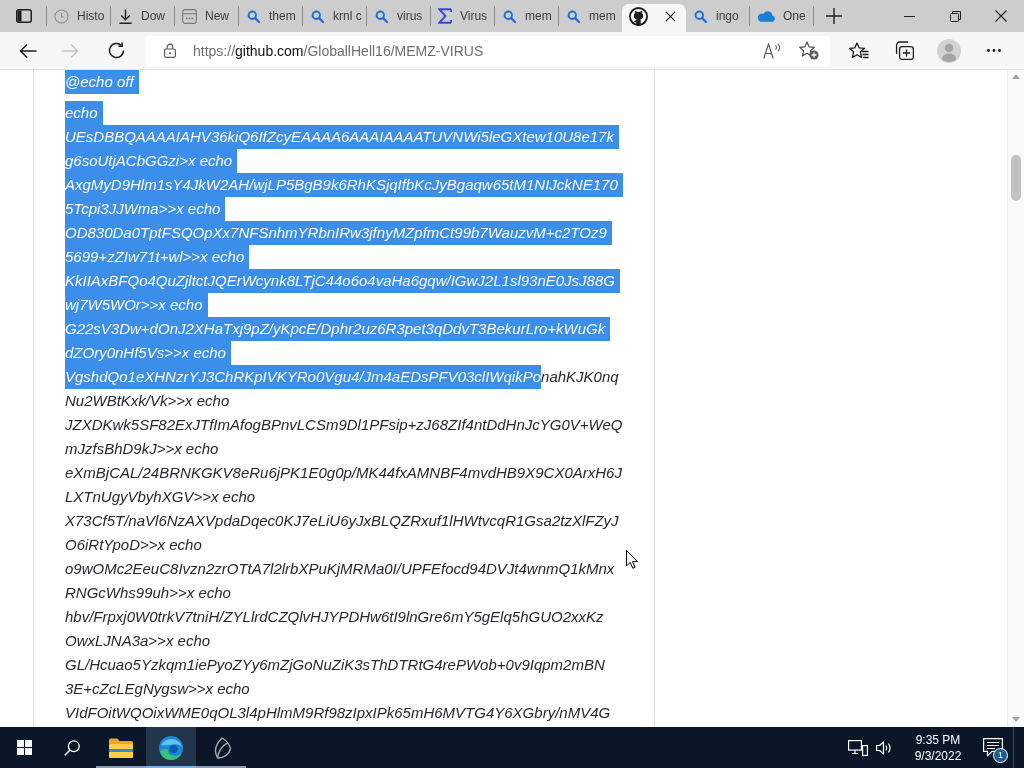 Image resolution: width=1024 pixels, height=768 pixels. Describe the element at coordinates (904, 50) in the screenshot. I see `stacked-squares-plus-icon` at that location.